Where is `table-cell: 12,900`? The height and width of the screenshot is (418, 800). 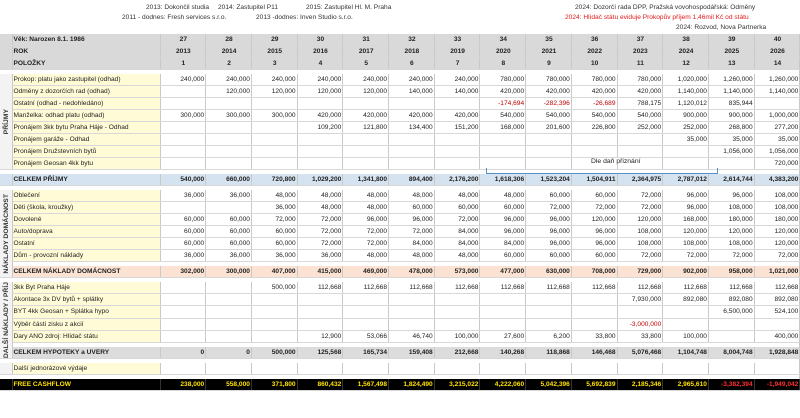 table-cell: 12,900 is located at coordinates (320, 336).